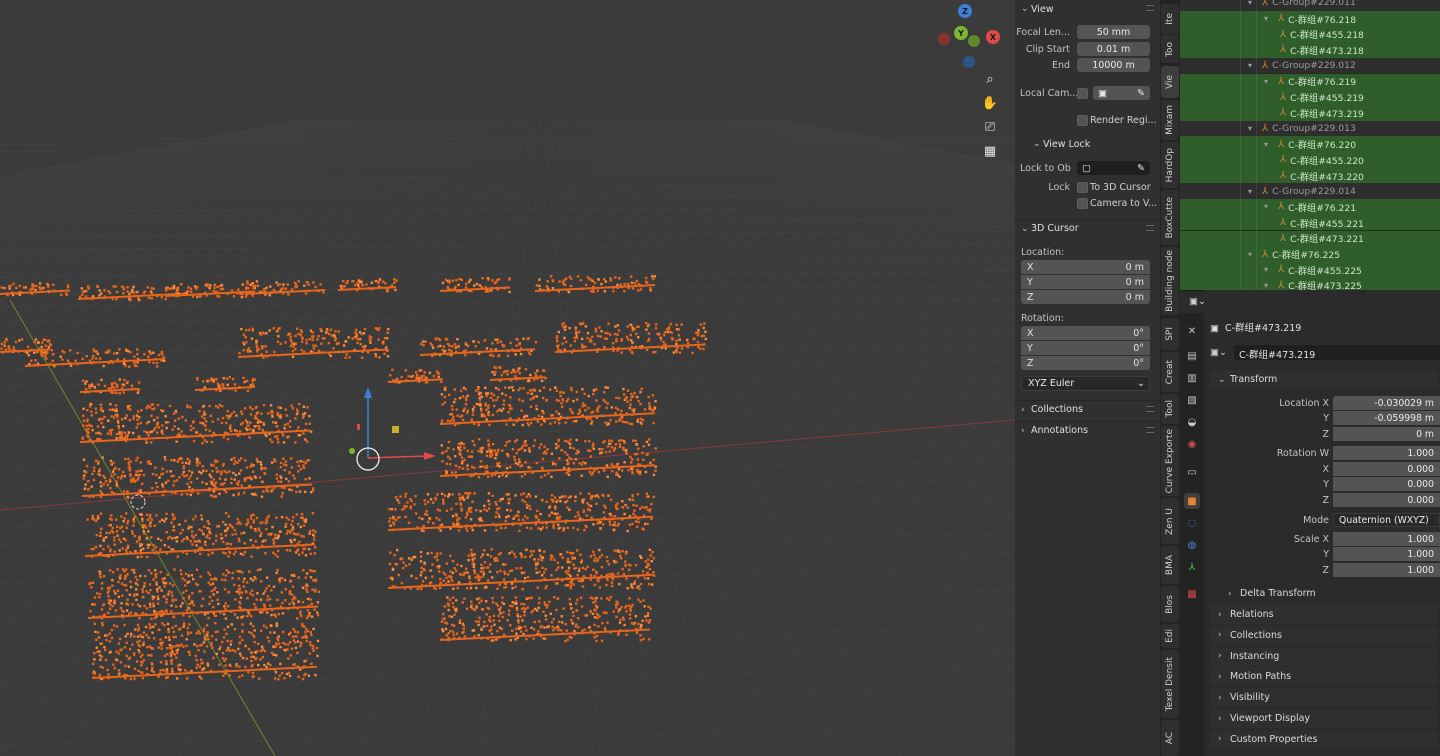 This screenshot has width=1440, height=756. Describe the element at coordinates (1087, 9) in the screenshot. I see `view-panel-header: ⌄ View` at that location.